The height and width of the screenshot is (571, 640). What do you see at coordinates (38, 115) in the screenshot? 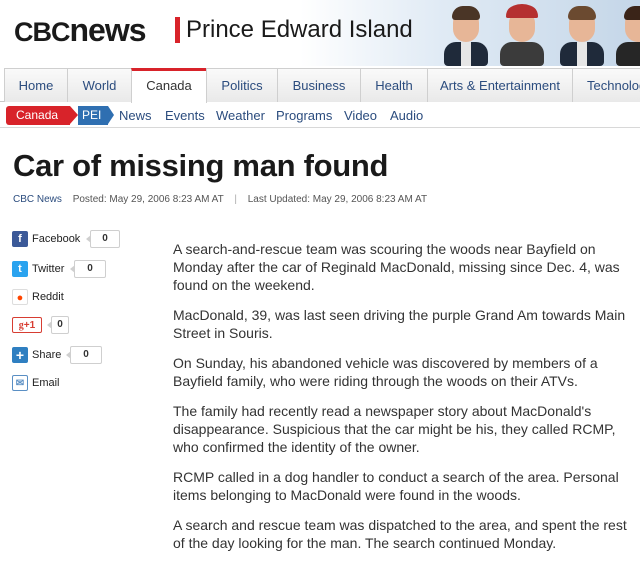
I see `breadcrumb-canada: Canada` at bounding box center [38, 115].